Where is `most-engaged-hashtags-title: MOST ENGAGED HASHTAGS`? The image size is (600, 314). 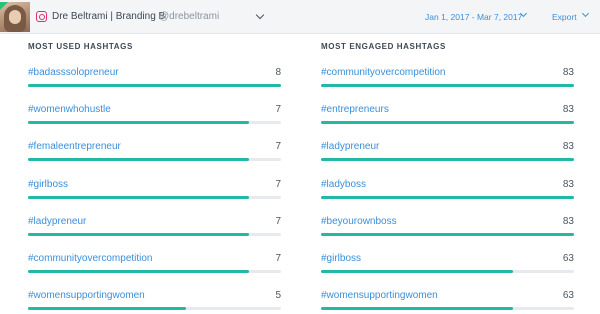
most-engaged-hashtags-title: MOST ENGAGED HASHTAGS is located at coordinates (383, 46).